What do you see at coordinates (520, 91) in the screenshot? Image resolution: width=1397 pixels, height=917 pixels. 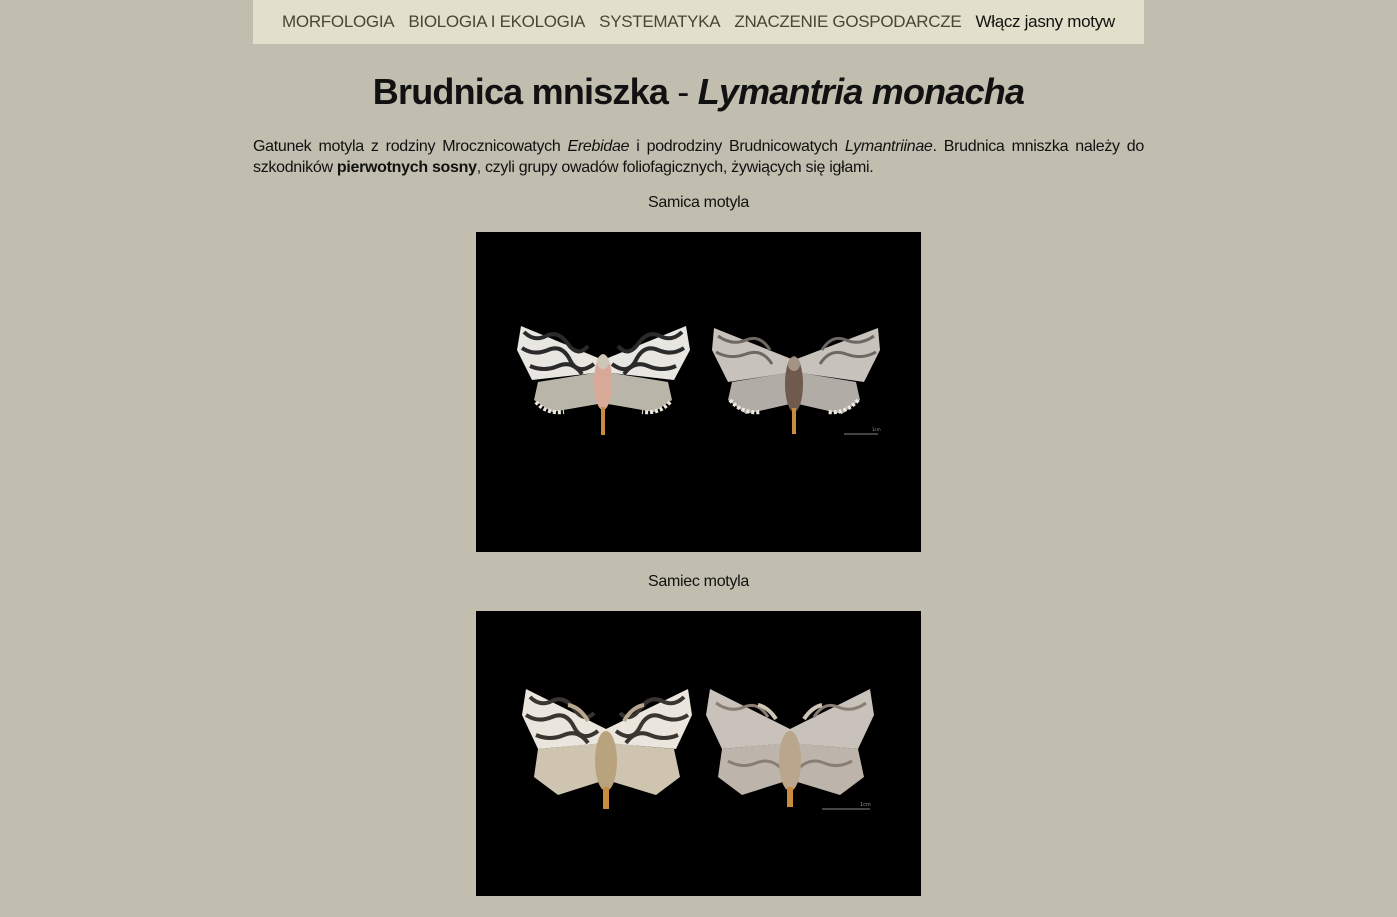 I see `title-common-name: Brudnica mniszka` at bounding box center [520, 91].